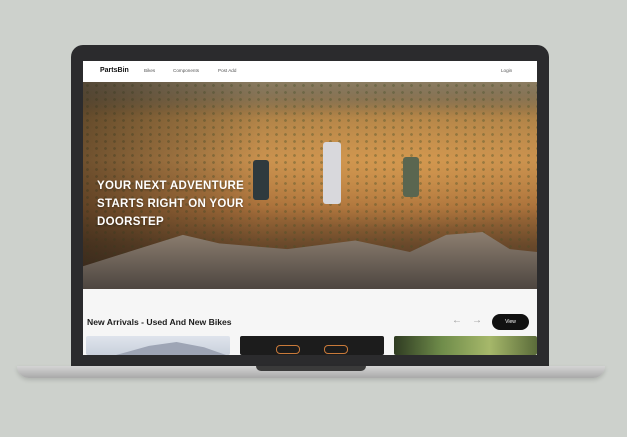 This screenshot has width=627, height=437. I want to click on nav-link-post-add: Post Add, so click(227, 70).